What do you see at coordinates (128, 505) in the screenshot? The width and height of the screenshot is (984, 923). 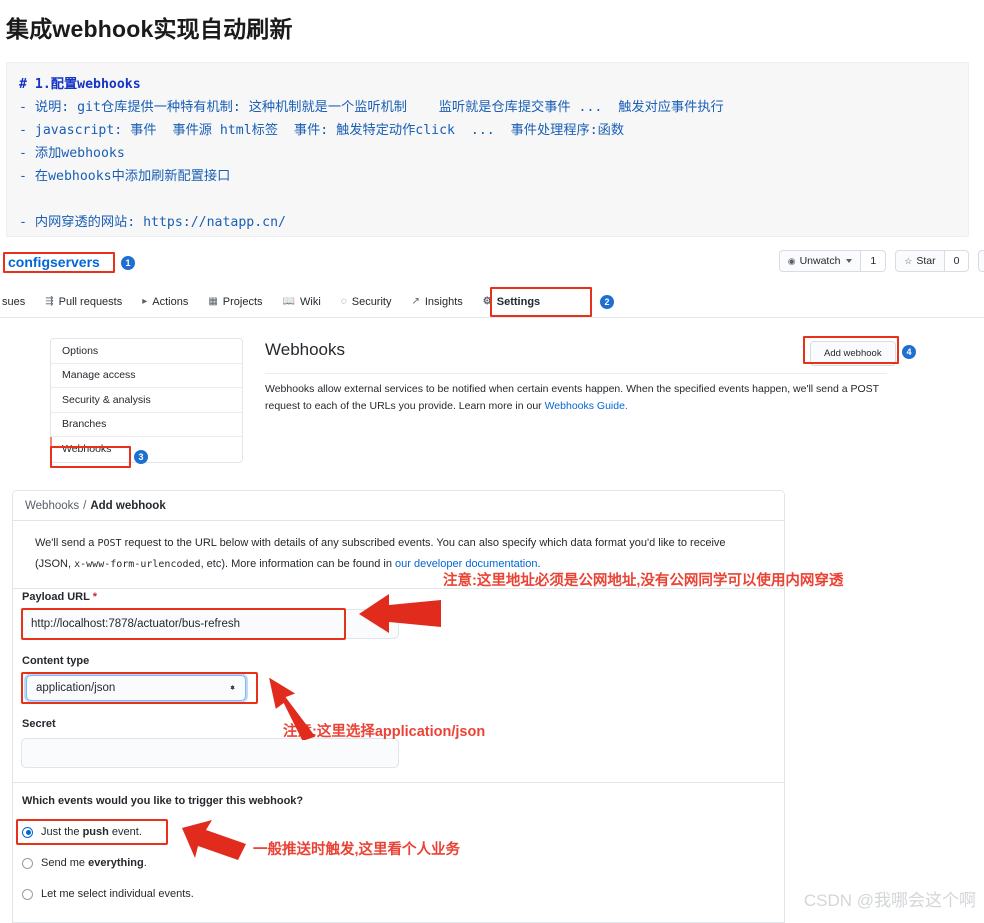 I see `breadcrumb-current: Add webhook` at bounding box center [128, 505].